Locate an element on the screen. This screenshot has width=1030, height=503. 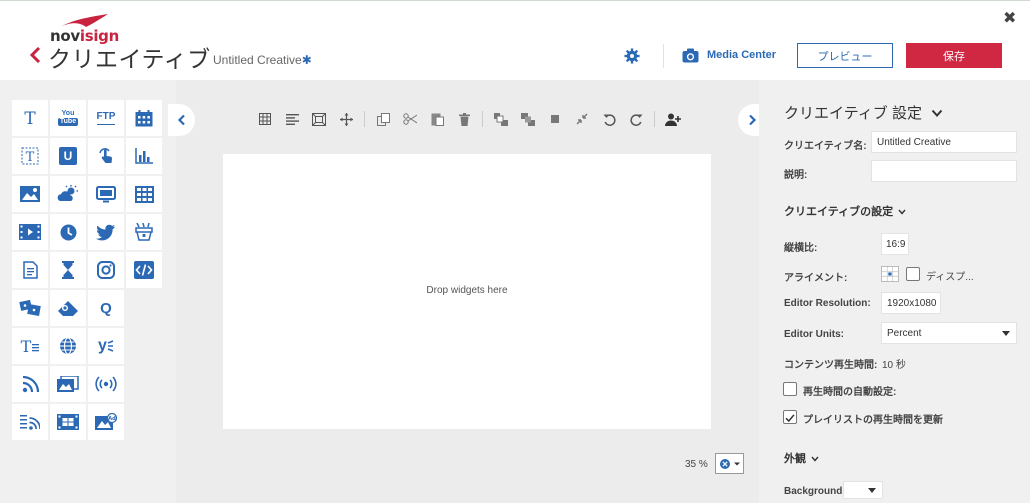
html-widget-icon is located at coordinates (144, 270).